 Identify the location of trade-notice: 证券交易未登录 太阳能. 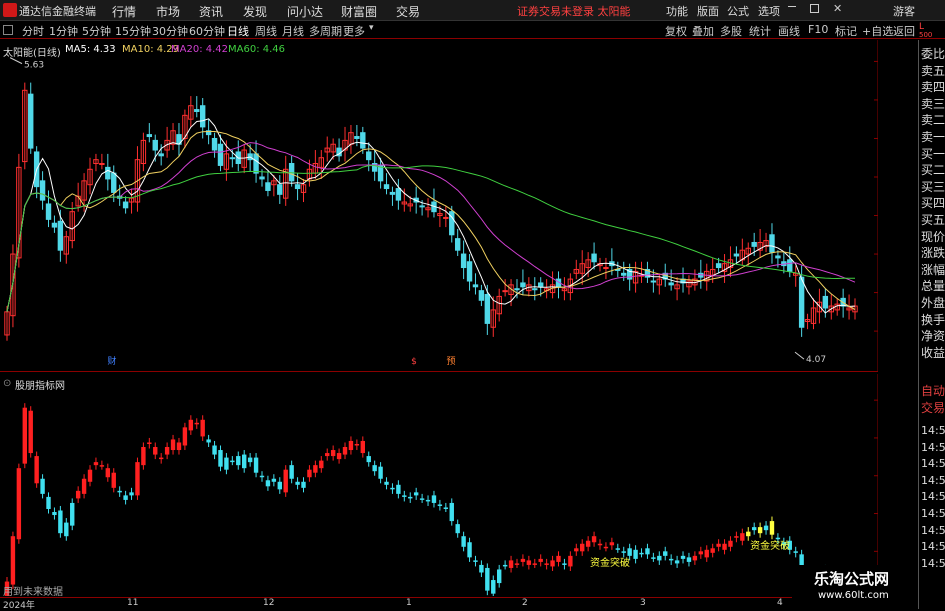
(574, 11).